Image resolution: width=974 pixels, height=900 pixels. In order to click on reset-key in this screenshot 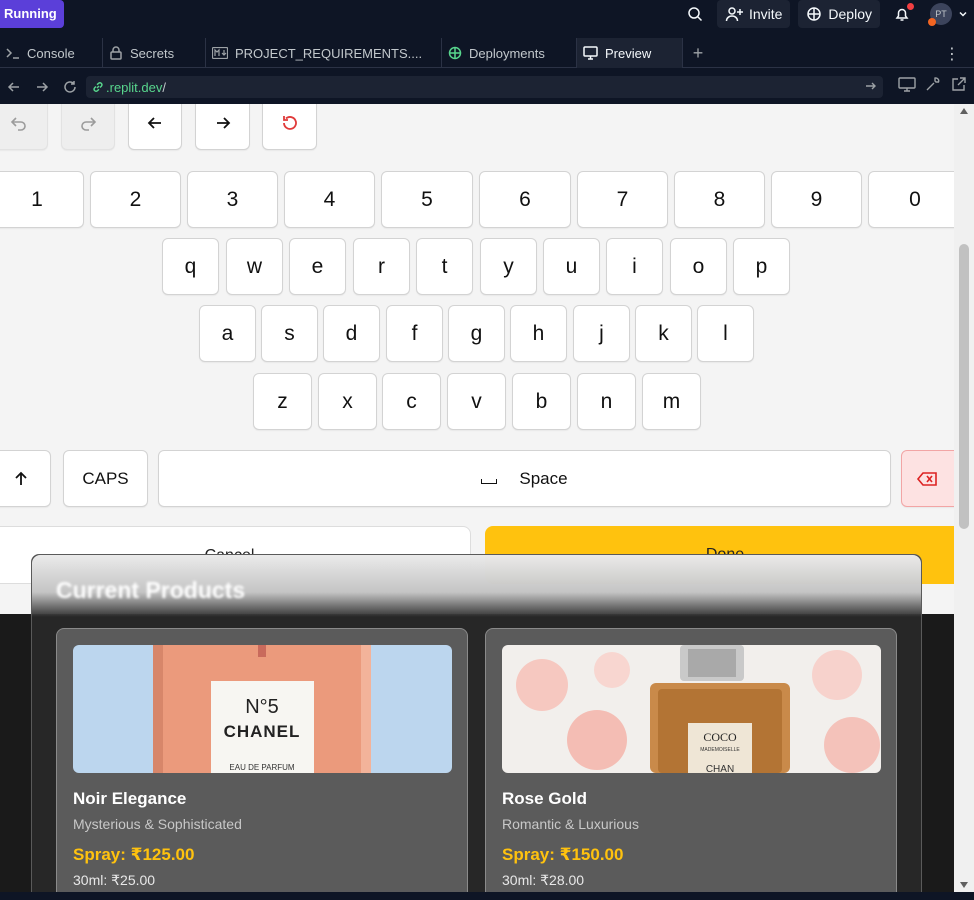, I will do `click(289, 127)`.